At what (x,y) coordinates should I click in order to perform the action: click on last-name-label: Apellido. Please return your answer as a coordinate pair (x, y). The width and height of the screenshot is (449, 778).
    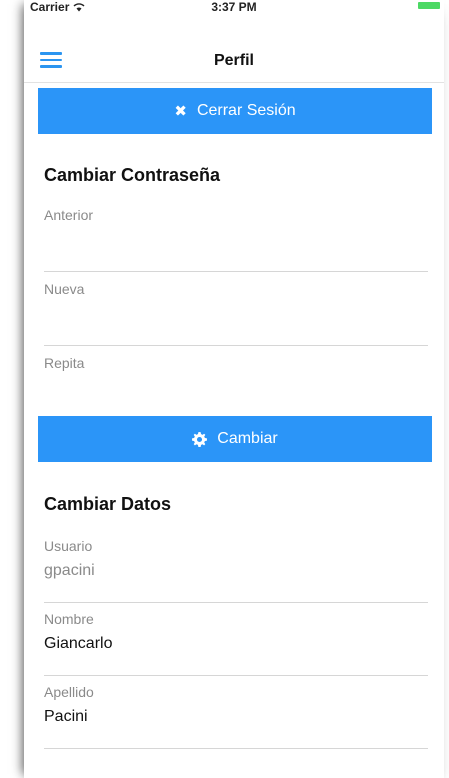
    Looking at the image, I should click on (69, 692).